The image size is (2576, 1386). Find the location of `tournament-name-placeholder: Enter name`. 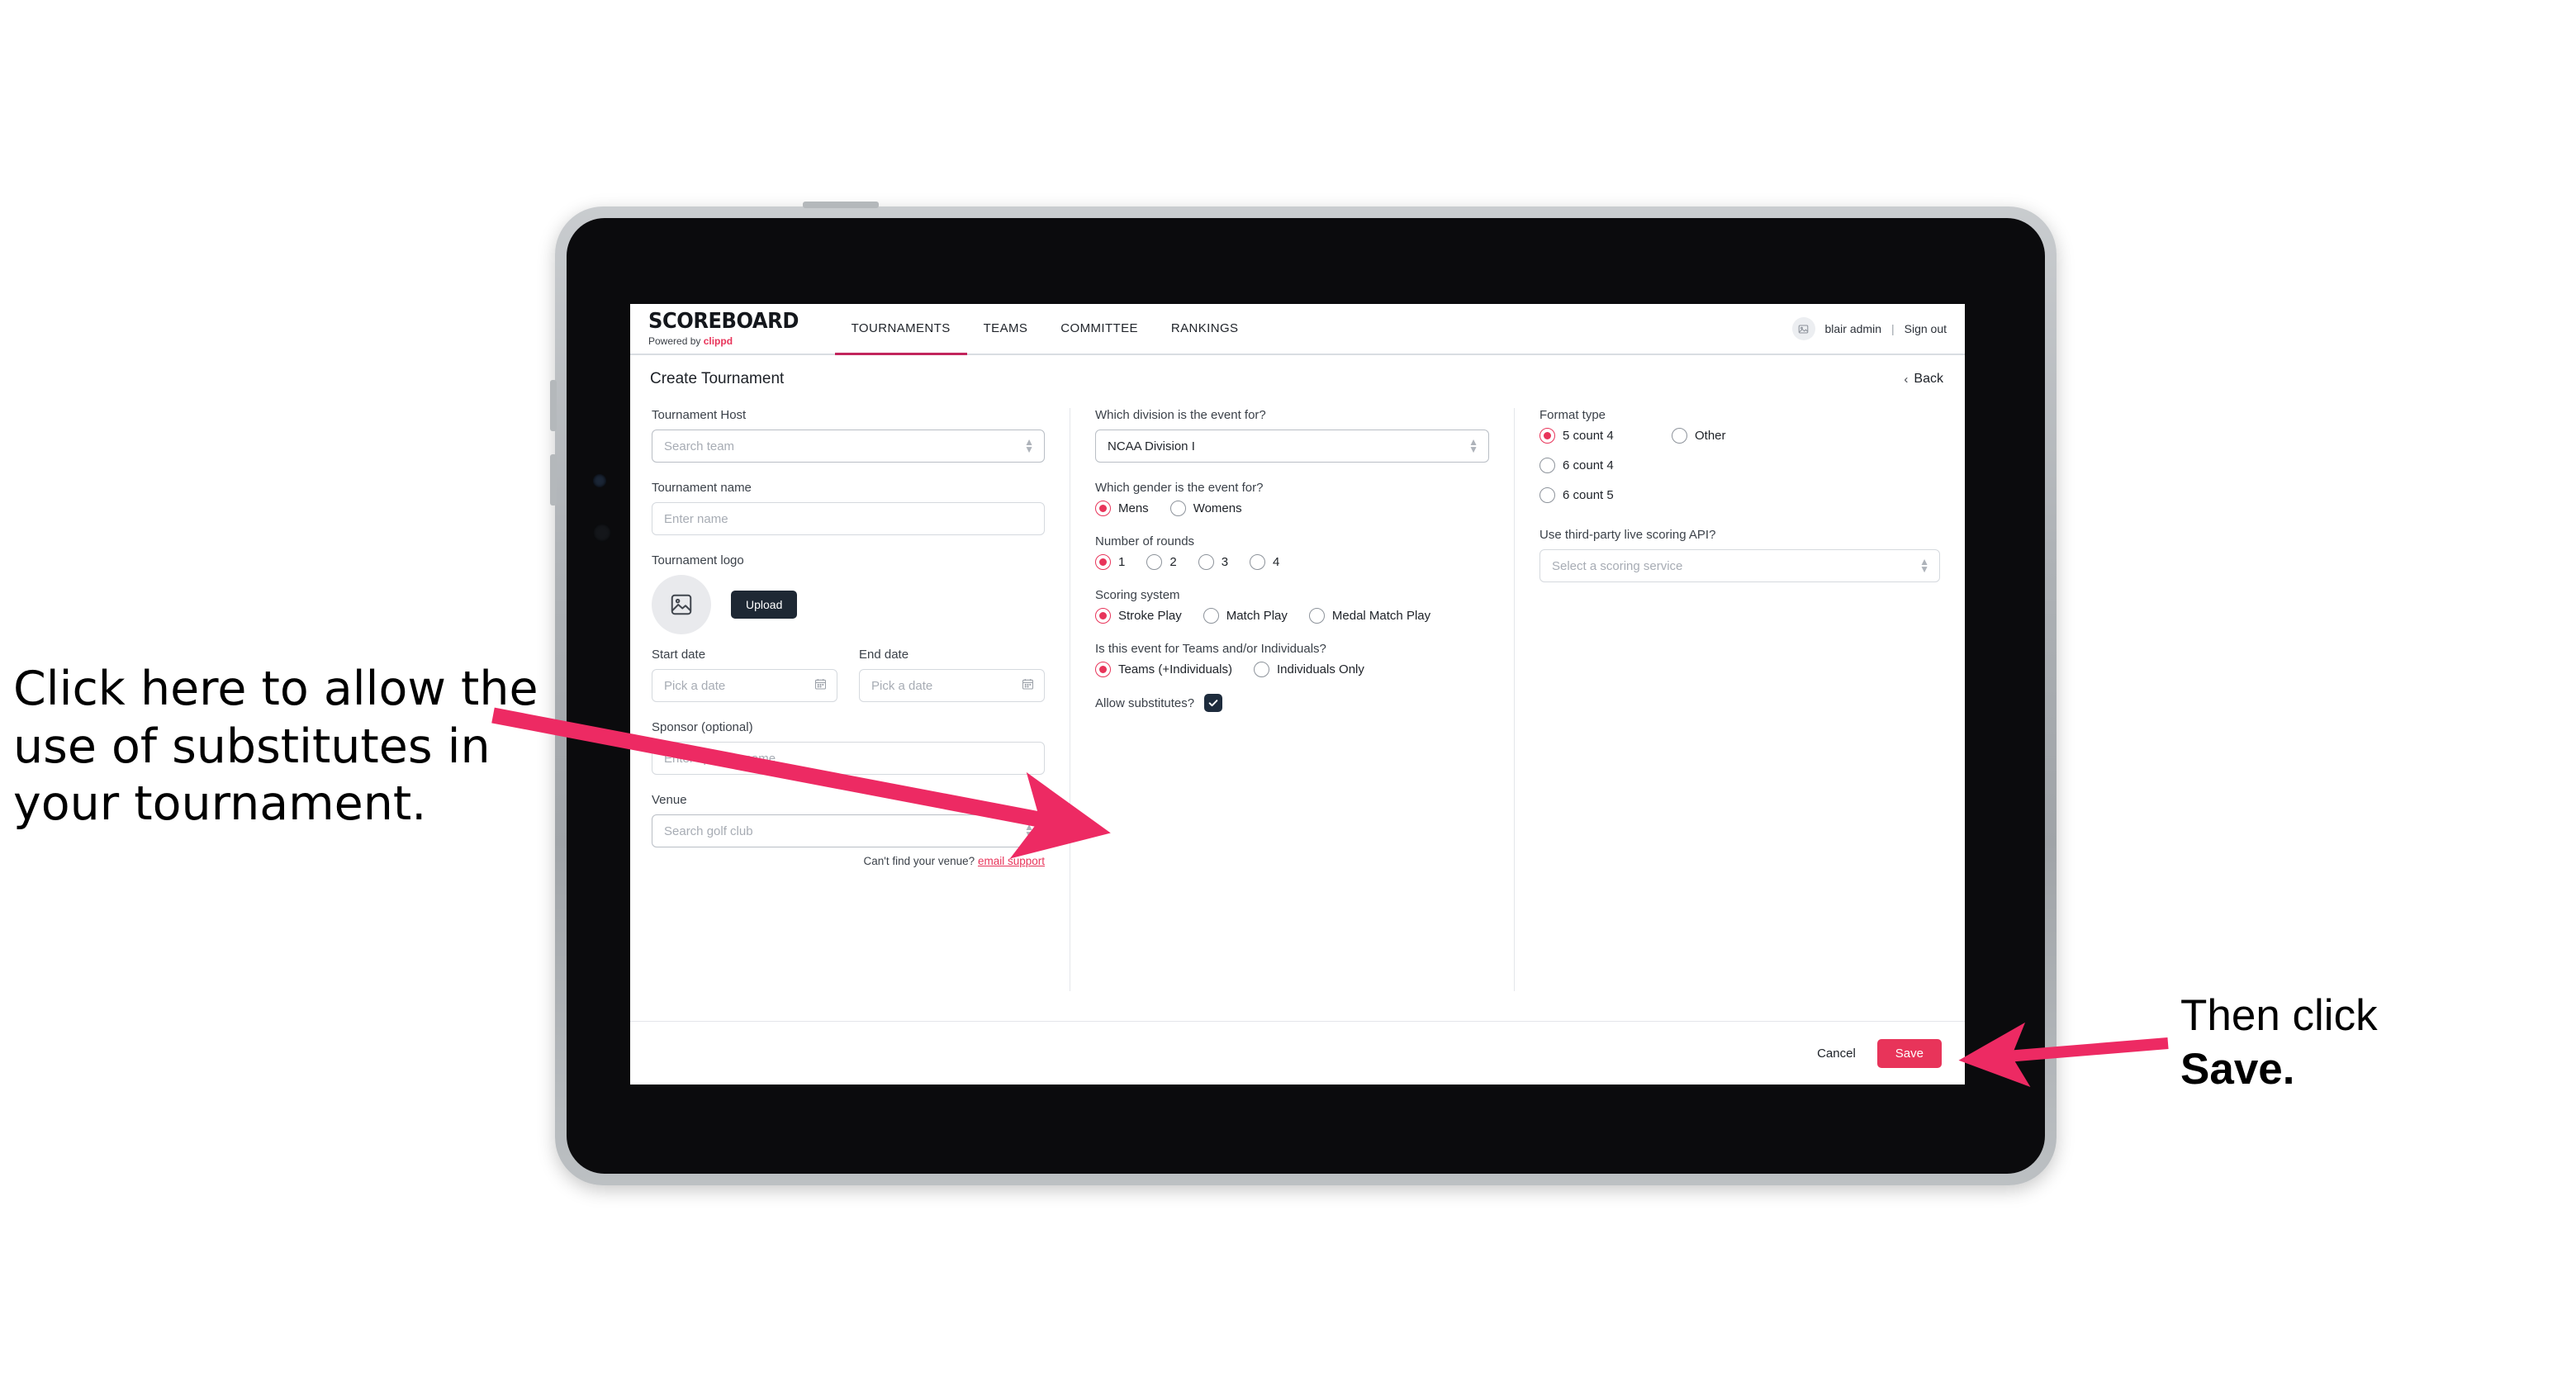

tournament-name-placeholder: Enter name is located at coordinates (696, 518).